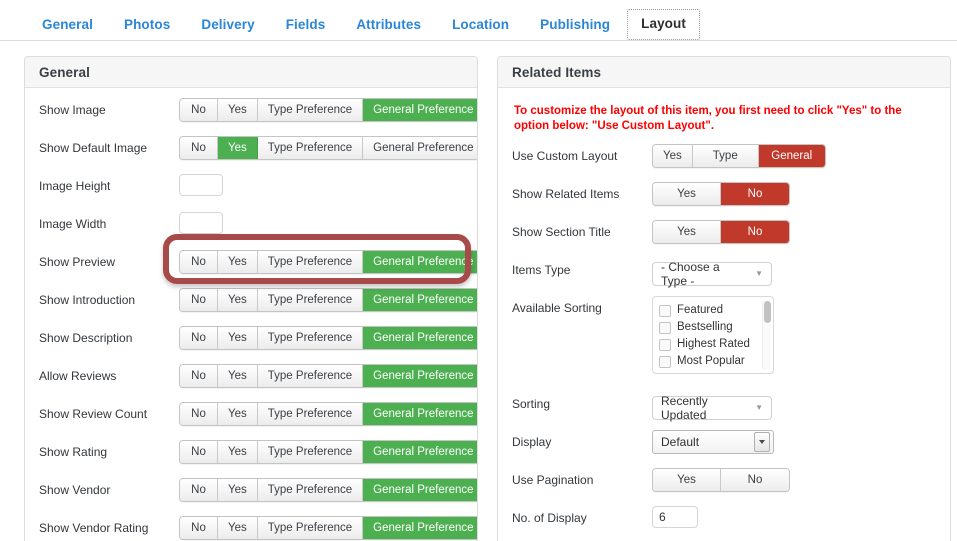  What do you see at coordinates (87, 300) in the screenshot?
I see `label-show-introduction: Show Introduction` at bounding box center [87, 300].